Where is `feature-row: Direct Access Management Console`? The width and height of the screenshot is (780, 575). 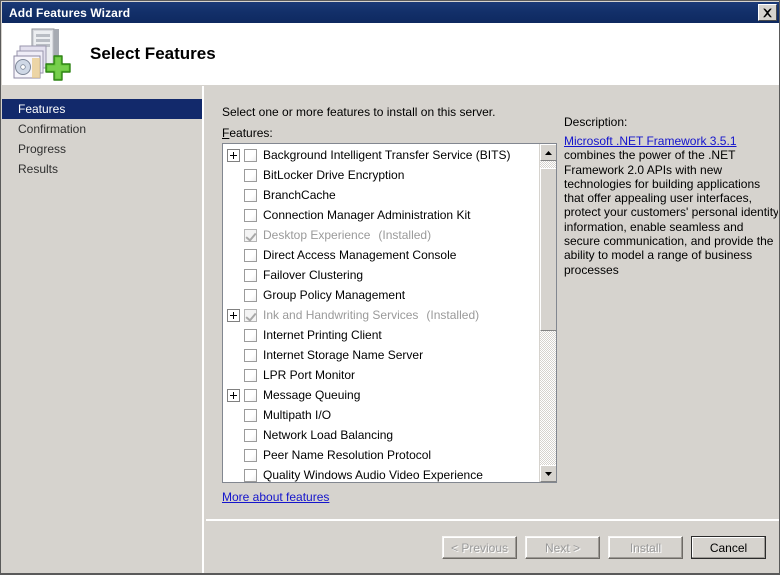
feature-row: Direct Access Management Console is located at coordinates (381, 255).